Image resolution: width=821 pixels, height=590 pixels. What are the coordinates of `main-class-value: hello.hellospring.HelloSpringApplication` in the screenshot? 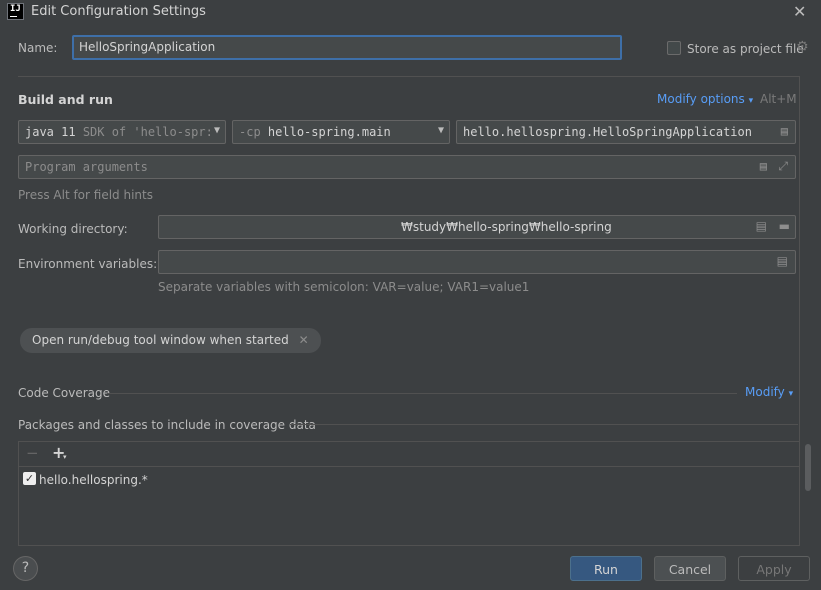 It's located at (607, 132).